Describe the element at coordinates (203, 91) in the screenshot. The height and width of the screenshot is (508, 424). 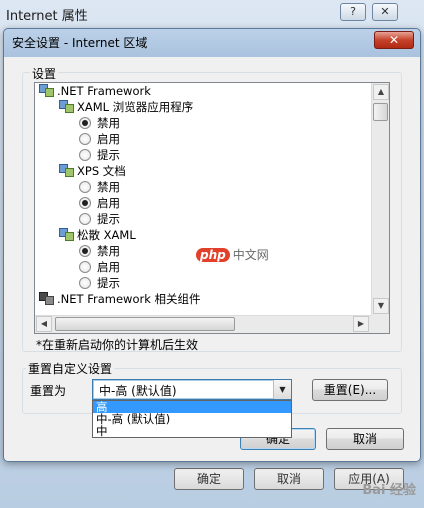
I see `tree-row-header: .NET Framework` at that location.